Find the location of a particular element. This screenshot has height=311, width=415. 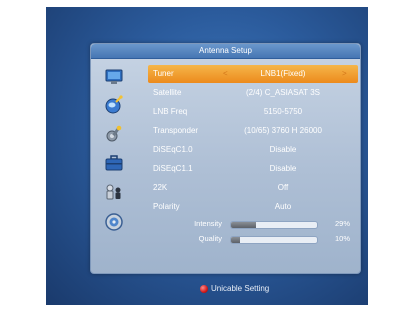

setting-label: Polarity is located at coordinates (166, 206).